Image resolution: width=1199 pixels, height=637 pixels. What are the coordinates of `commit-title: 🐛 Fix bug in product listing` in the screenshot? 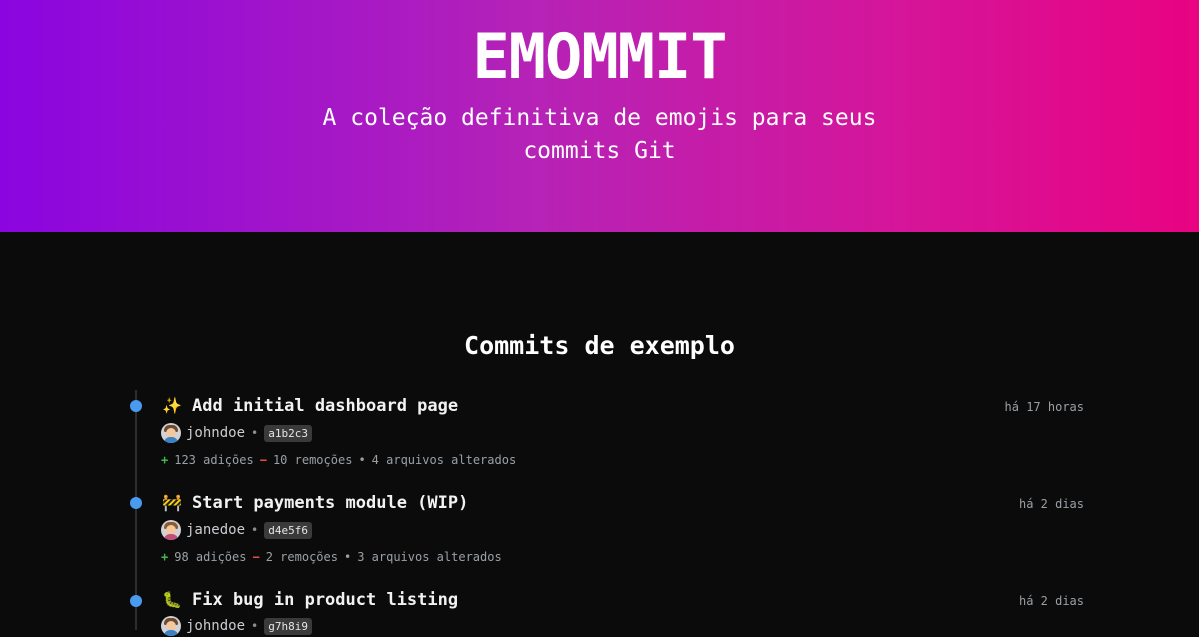 It's located at (310, 600).